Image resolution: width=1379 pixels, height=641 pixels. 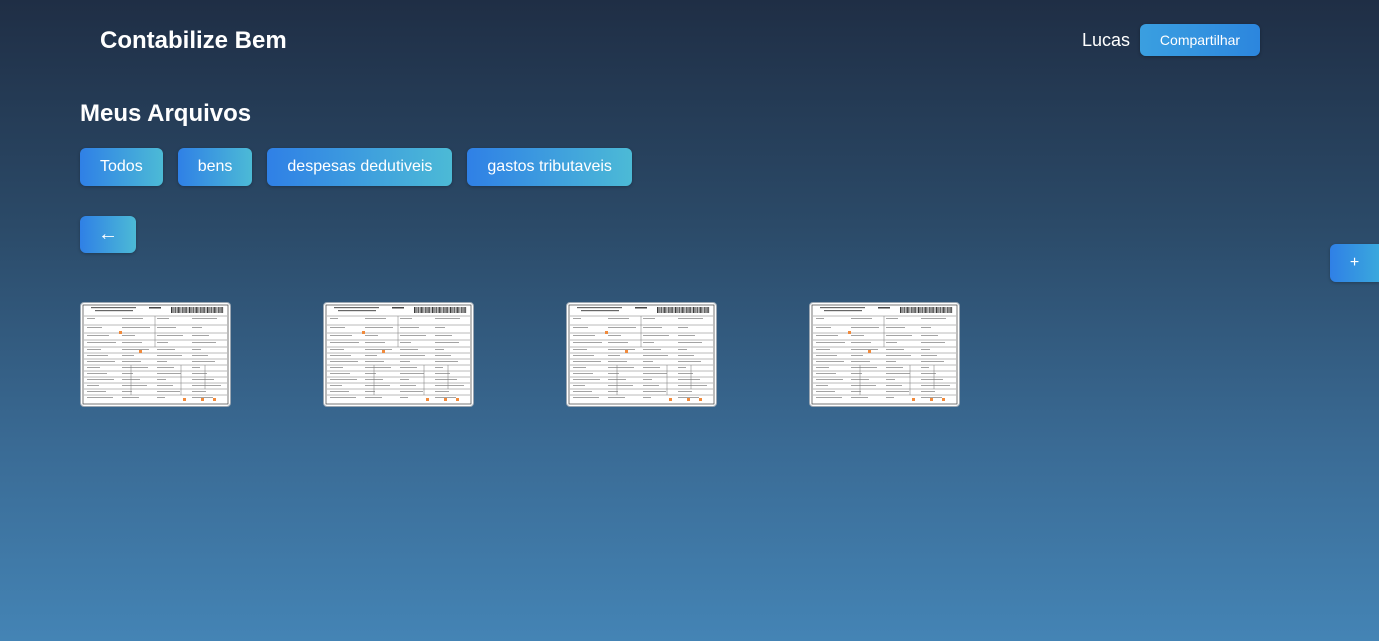 What do you see at coordinates (360, 167) in the screenshot?
I see `filter-despesas-button: despesas dedutiveis` at bounding box center [360, 167].